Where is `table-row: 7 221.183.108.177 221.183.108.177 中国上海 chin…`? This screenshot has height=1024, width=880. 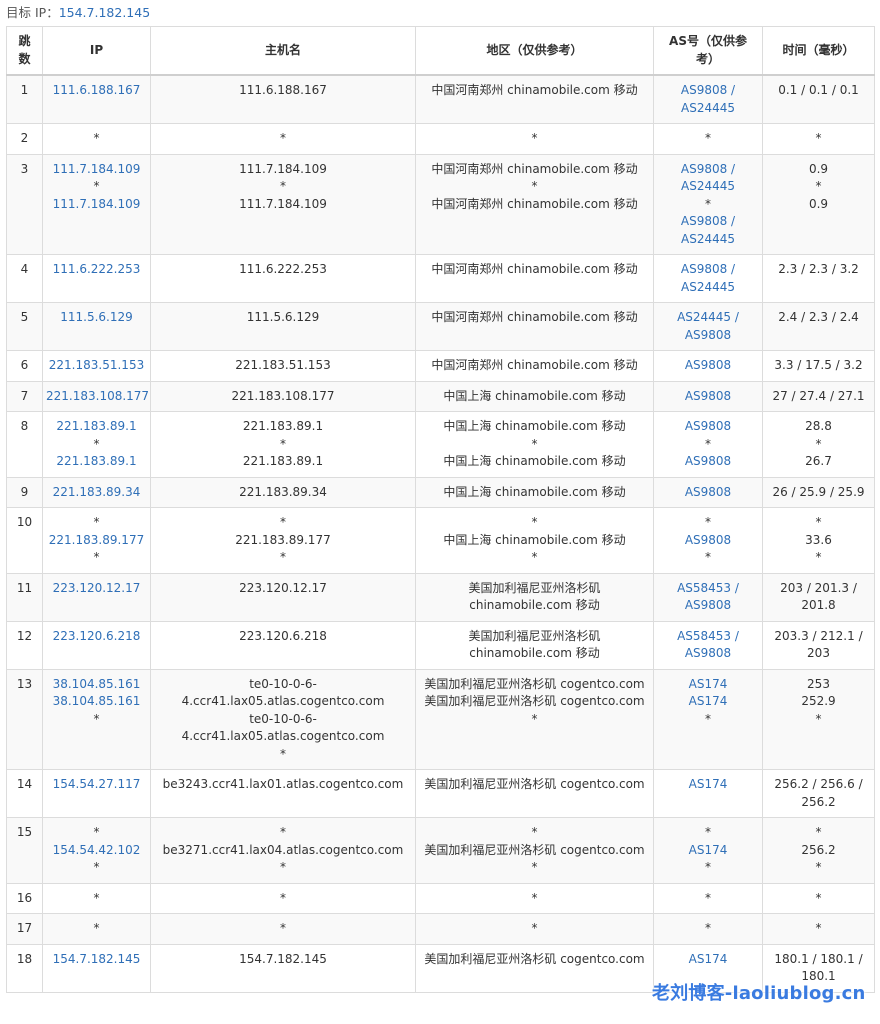 table-row: 7 221.183.108.177 221.183.108.177 中国上海 chin… is located at coordinates (440, 396).